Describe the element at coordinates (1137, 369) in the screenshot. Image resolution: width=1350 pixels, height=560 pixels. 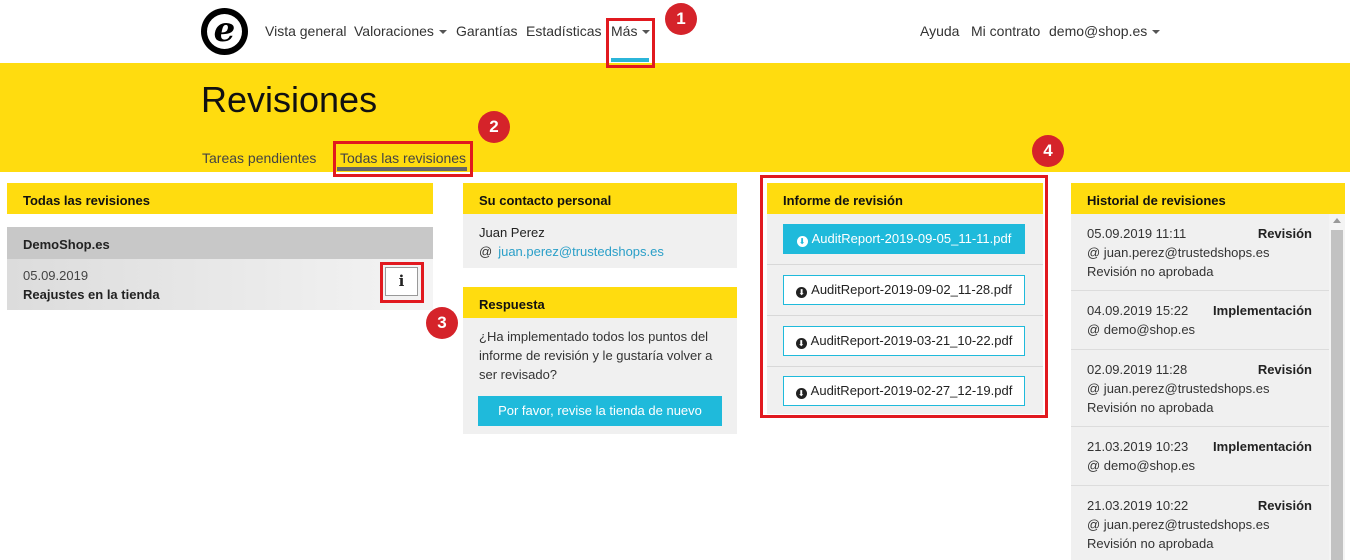
I see `history-date: 02.09.2019 11:28` at that location.